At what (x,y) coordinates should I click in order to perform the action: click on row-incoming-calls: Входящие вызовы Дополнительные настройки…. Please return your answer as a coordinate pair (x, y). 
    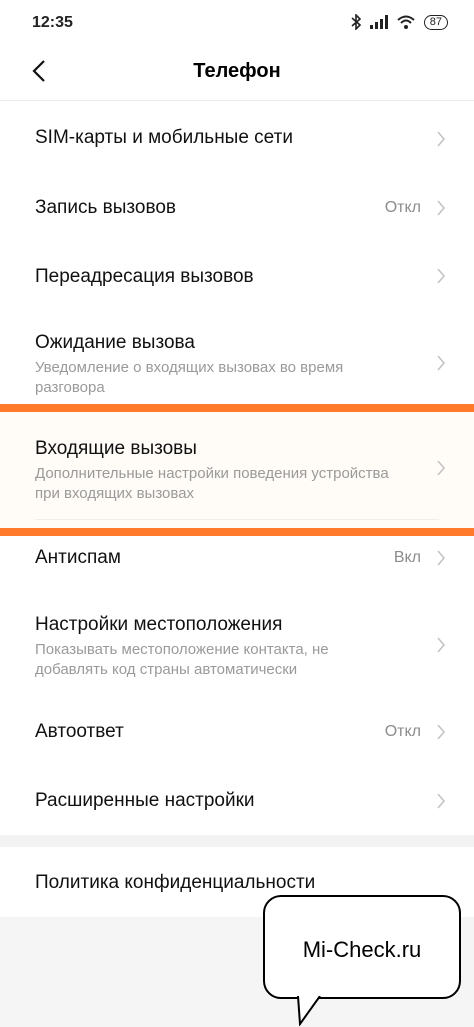
    Looking at the image, I should click on (237, 466).